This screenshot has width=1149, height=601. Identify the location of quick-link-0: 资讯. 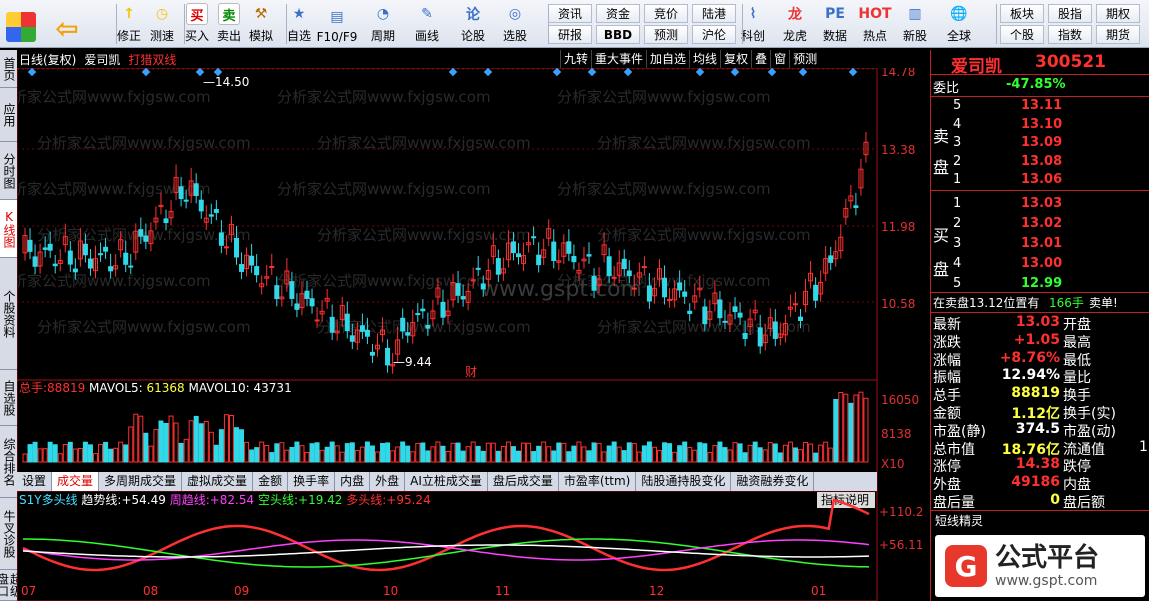
(570, 13).